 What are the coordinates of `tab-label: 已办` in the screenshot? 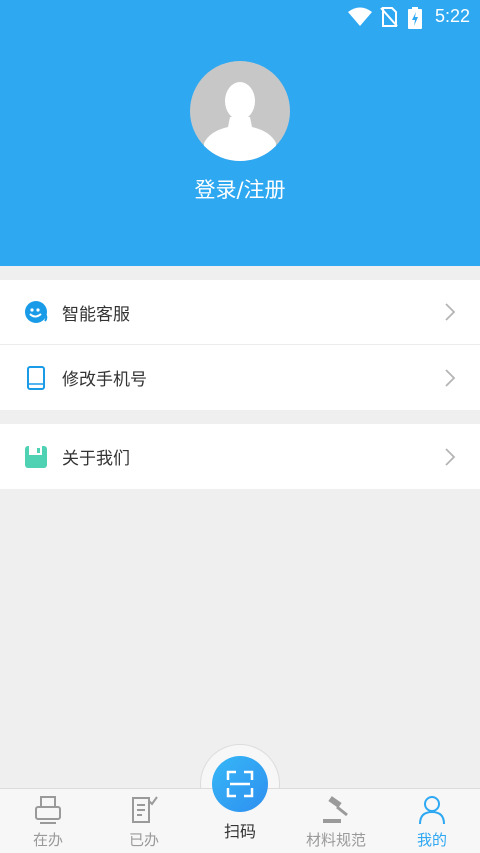 It's located at (143, 840).